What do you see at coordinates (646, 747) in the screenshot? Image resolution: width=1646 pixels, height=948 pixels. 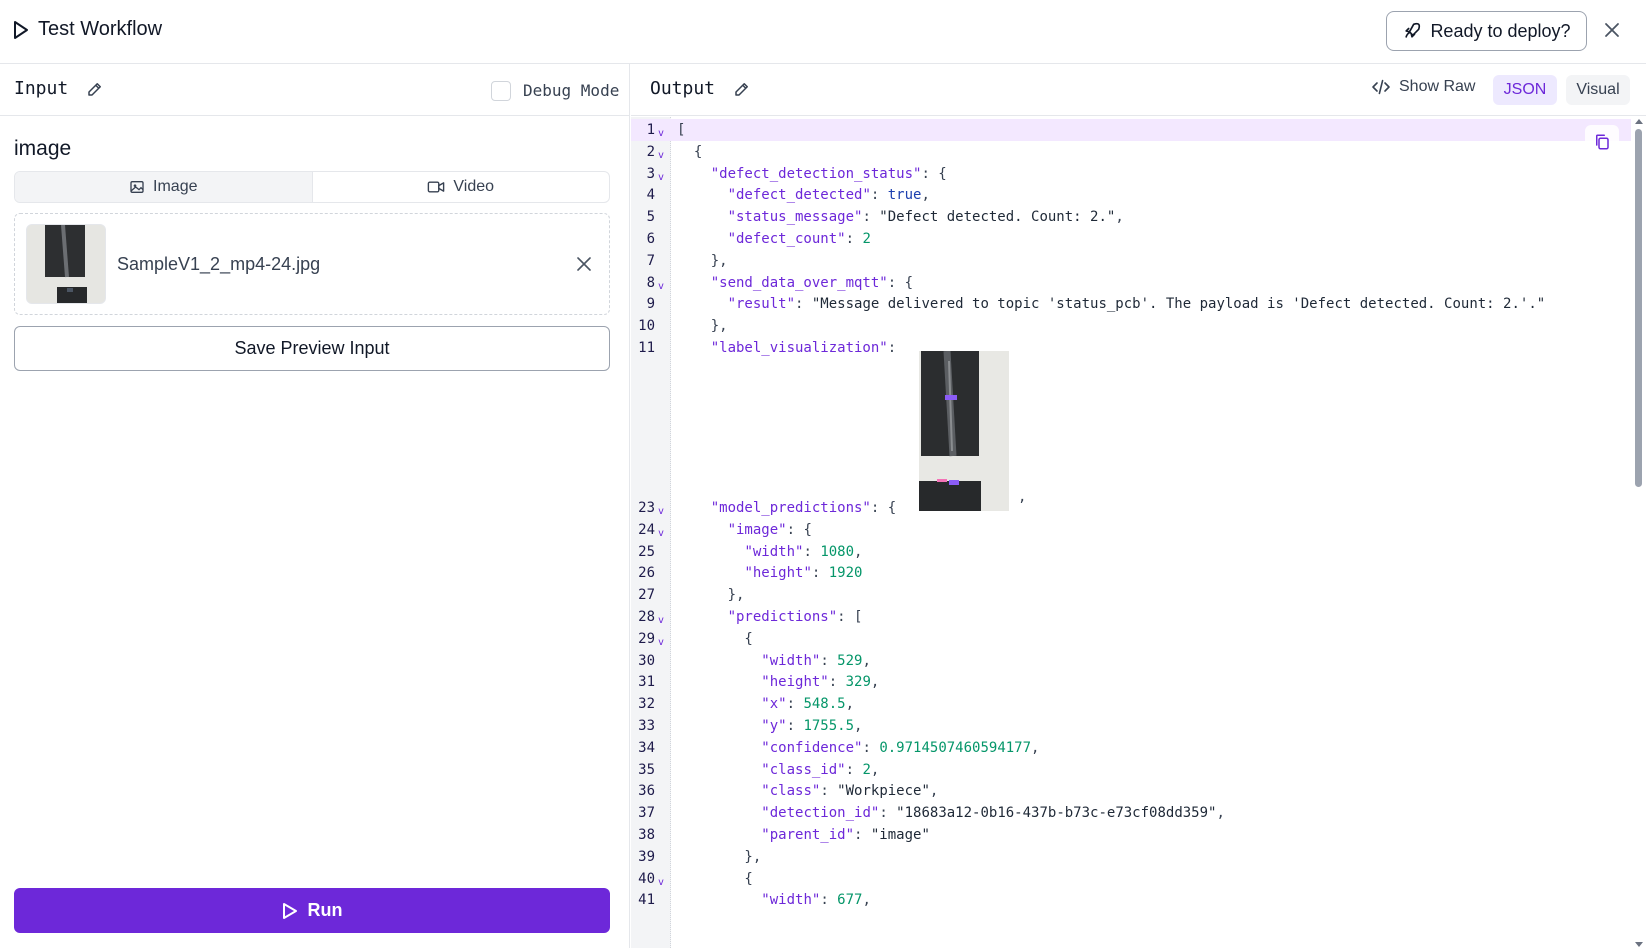 I see `line-number: 34` at bounding box center [646, 747].